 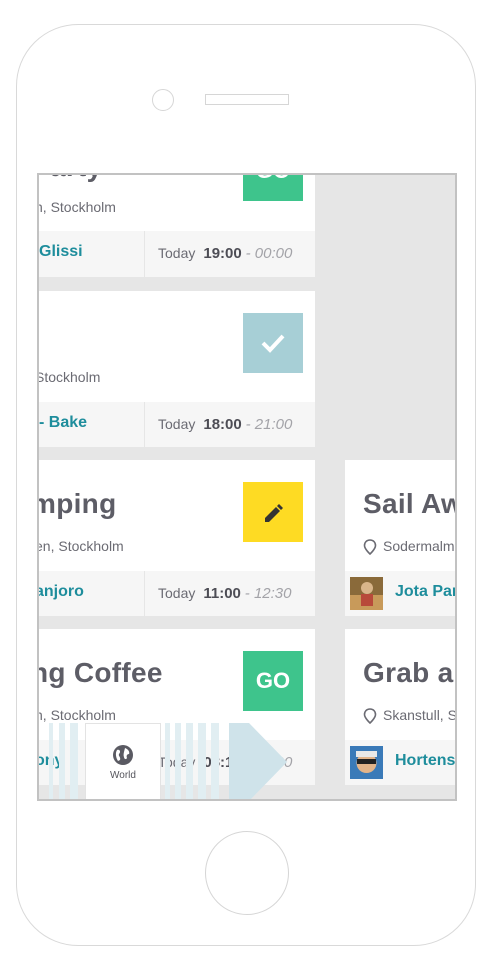 I want to click on edit-button, so click(x=273, y=512).